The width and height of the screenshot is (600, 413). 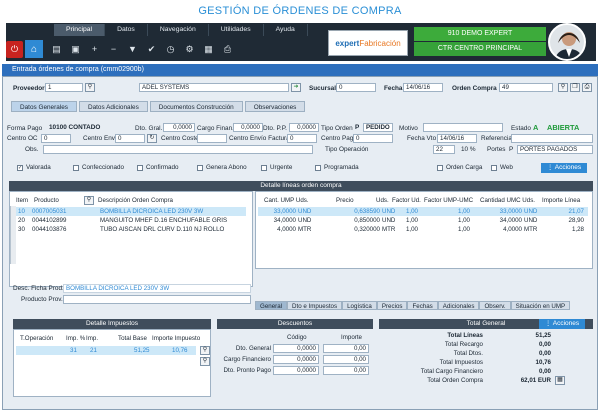 I want to click on refresh-icon: ↻, so click(x=152, y=138).